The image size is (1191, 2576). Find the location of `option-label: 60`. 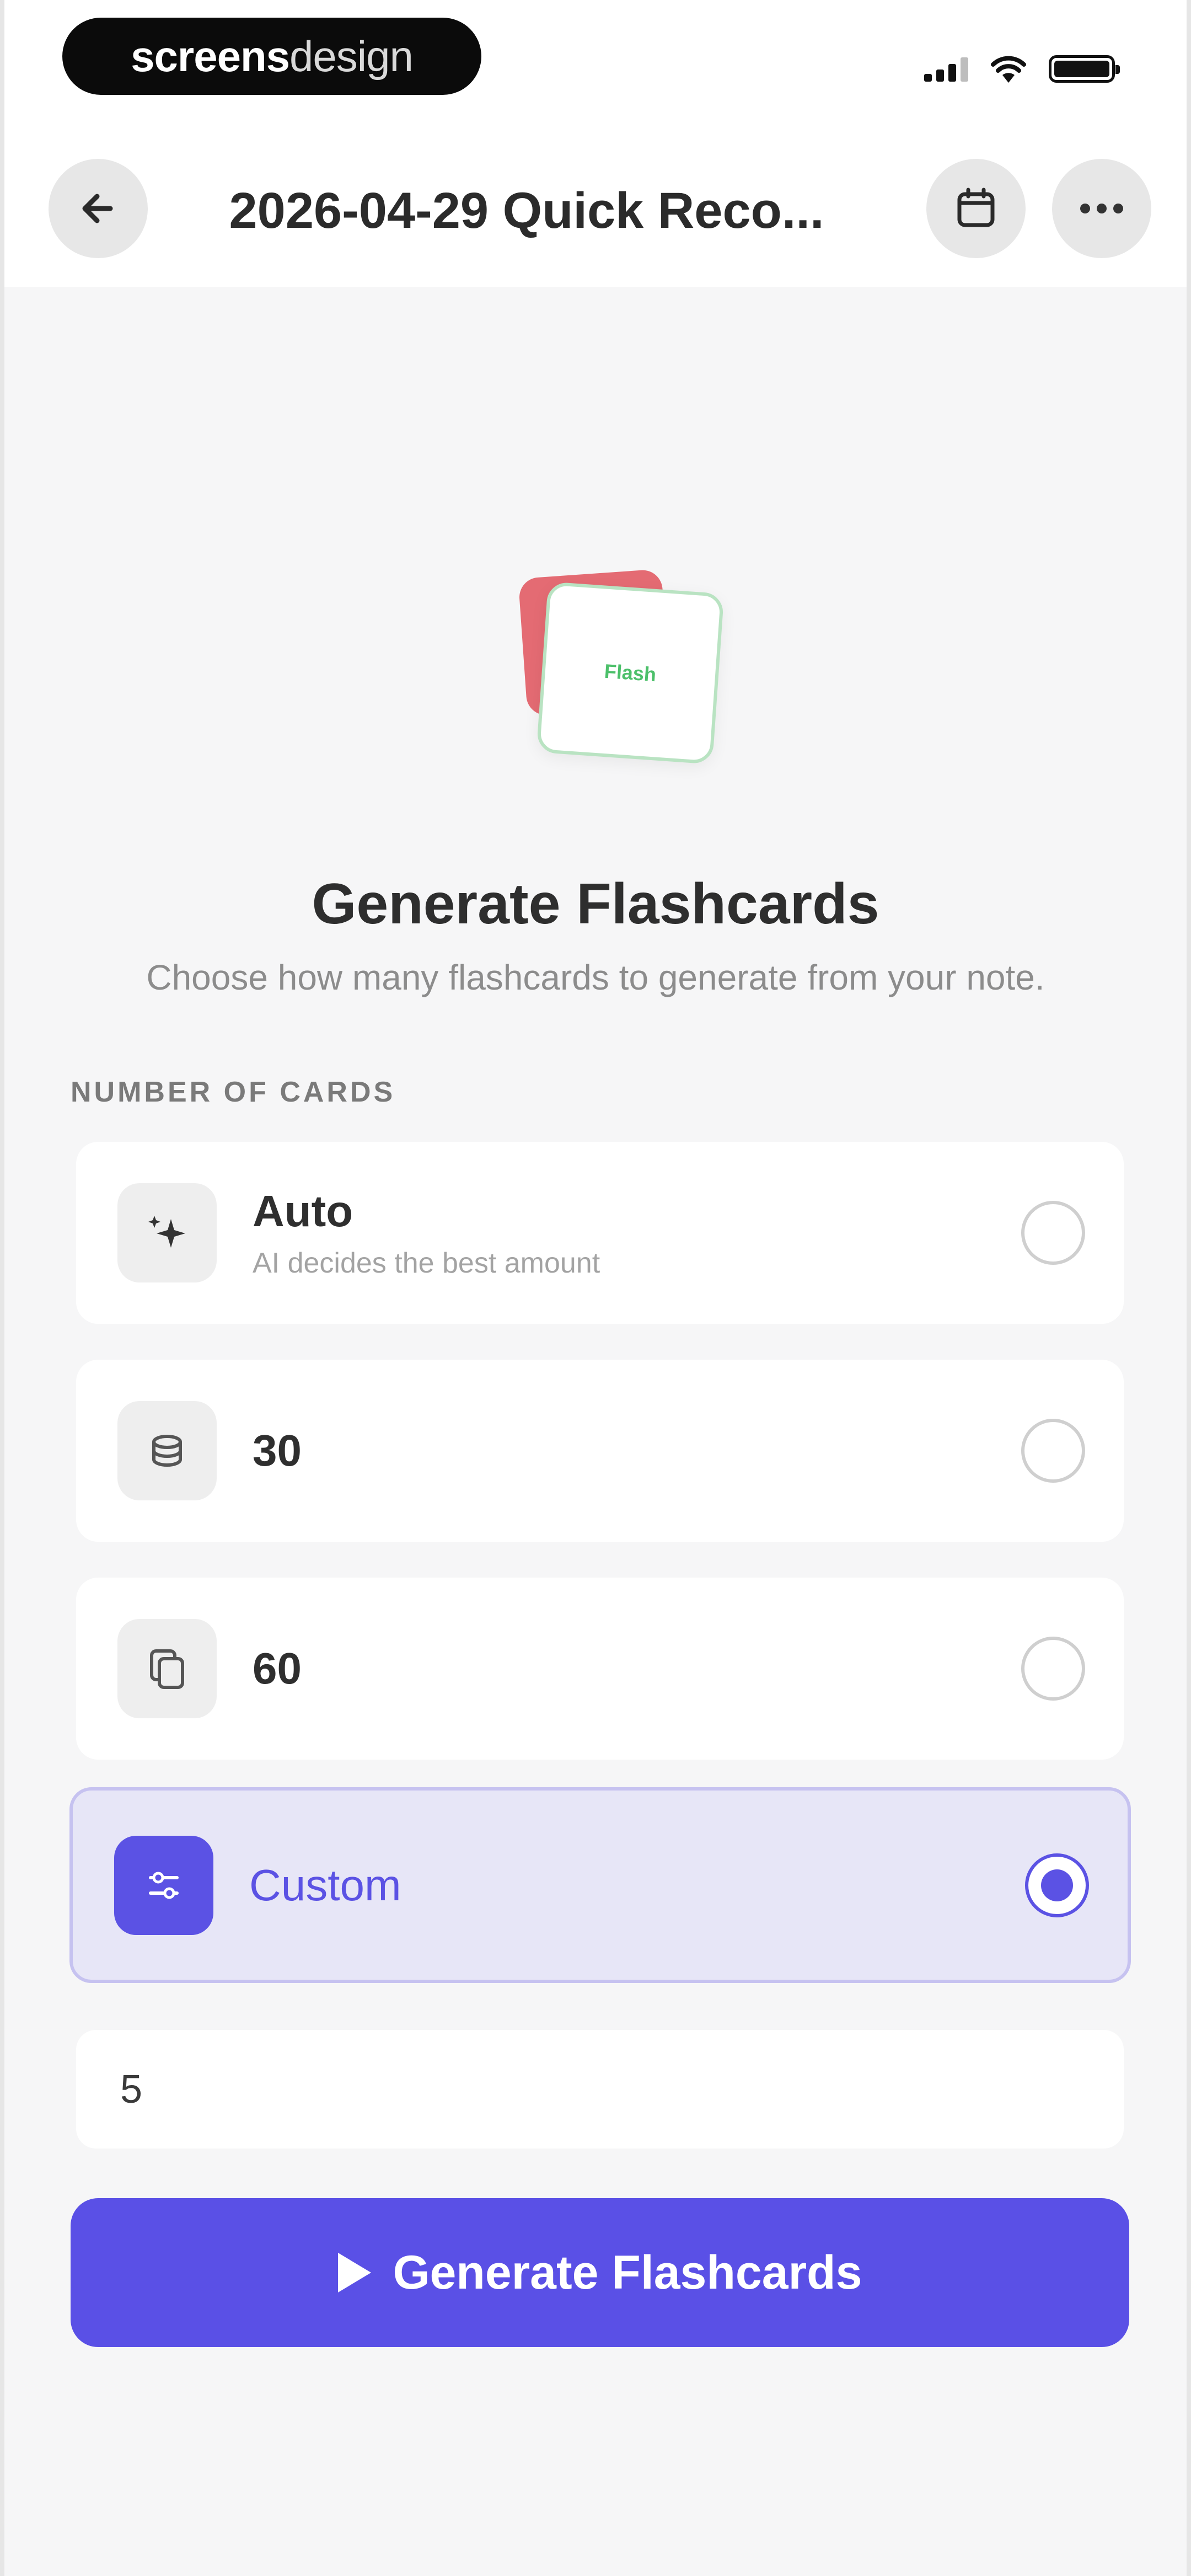

option-label: 60 is located at coordinates (277, 1668).